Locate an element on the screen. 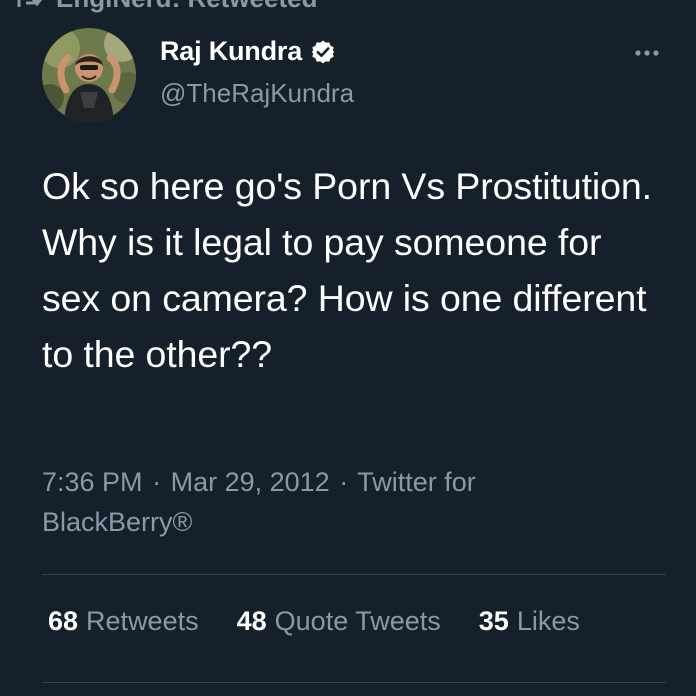 This screenshot has width=696, height=696. author-name: Raj Kundra is located at coordinates (231, 51).